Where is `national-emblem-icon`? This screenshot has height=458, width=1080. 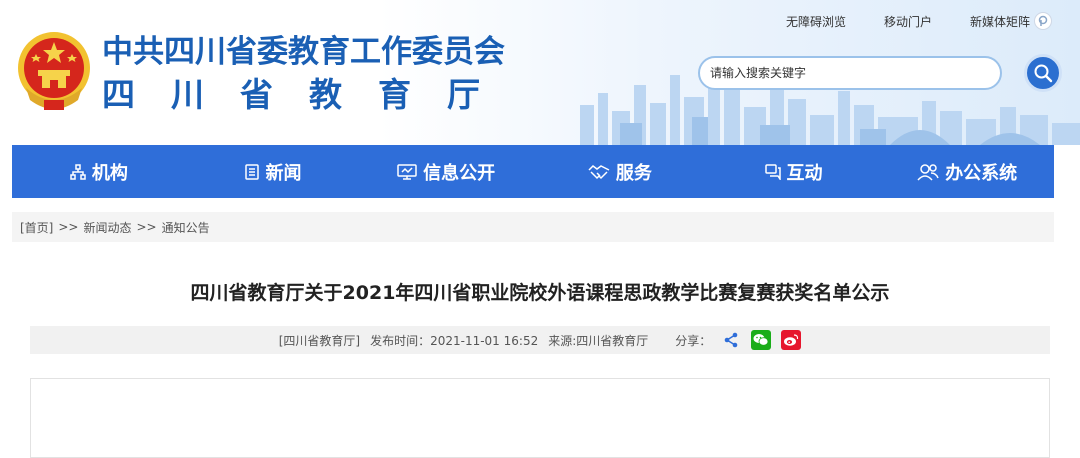
national-emblem-icon is located at coordinates (54, 71).